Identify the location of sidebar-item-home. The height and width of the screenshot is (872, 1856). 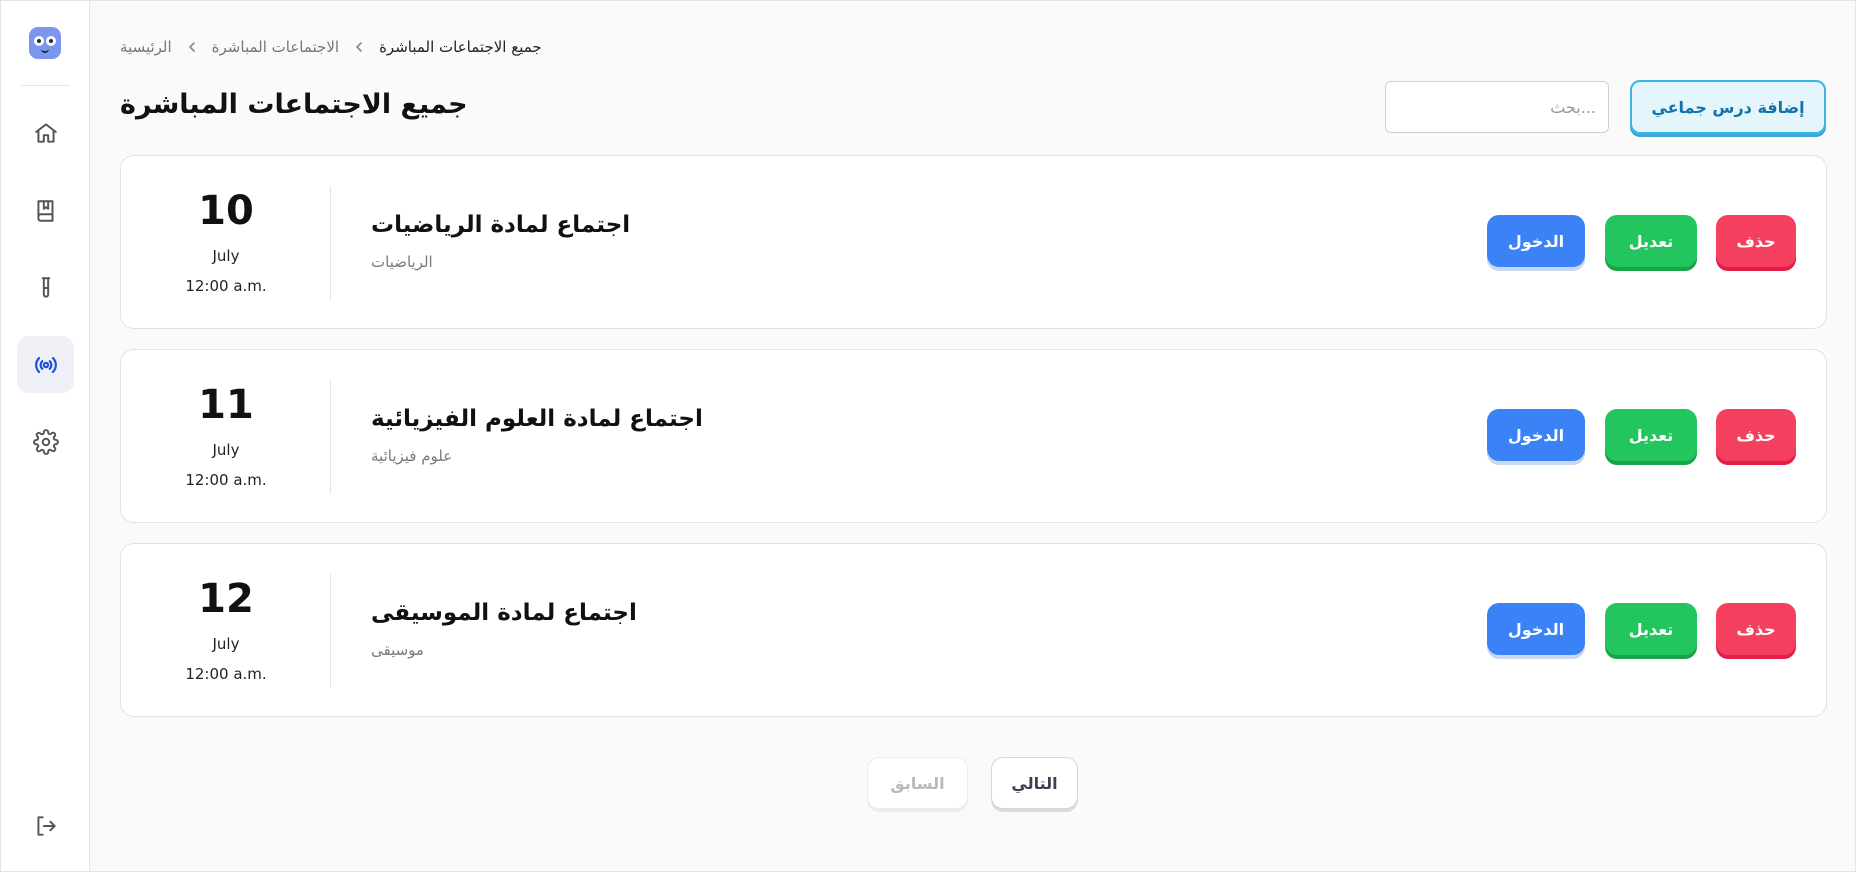
(45, 132).